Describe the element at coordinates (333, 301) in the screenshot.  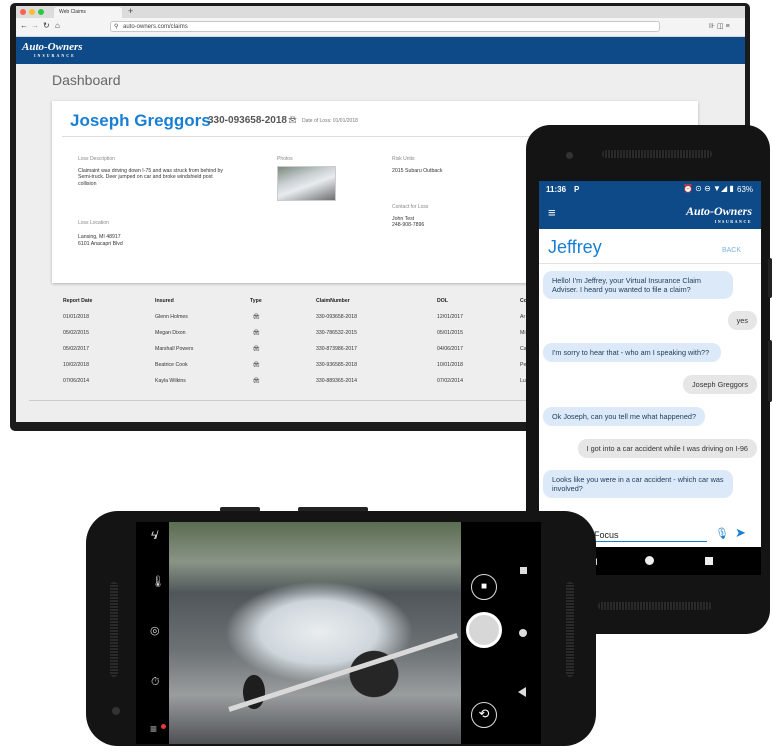
I see `column-header: ClaimNumber` at that location.